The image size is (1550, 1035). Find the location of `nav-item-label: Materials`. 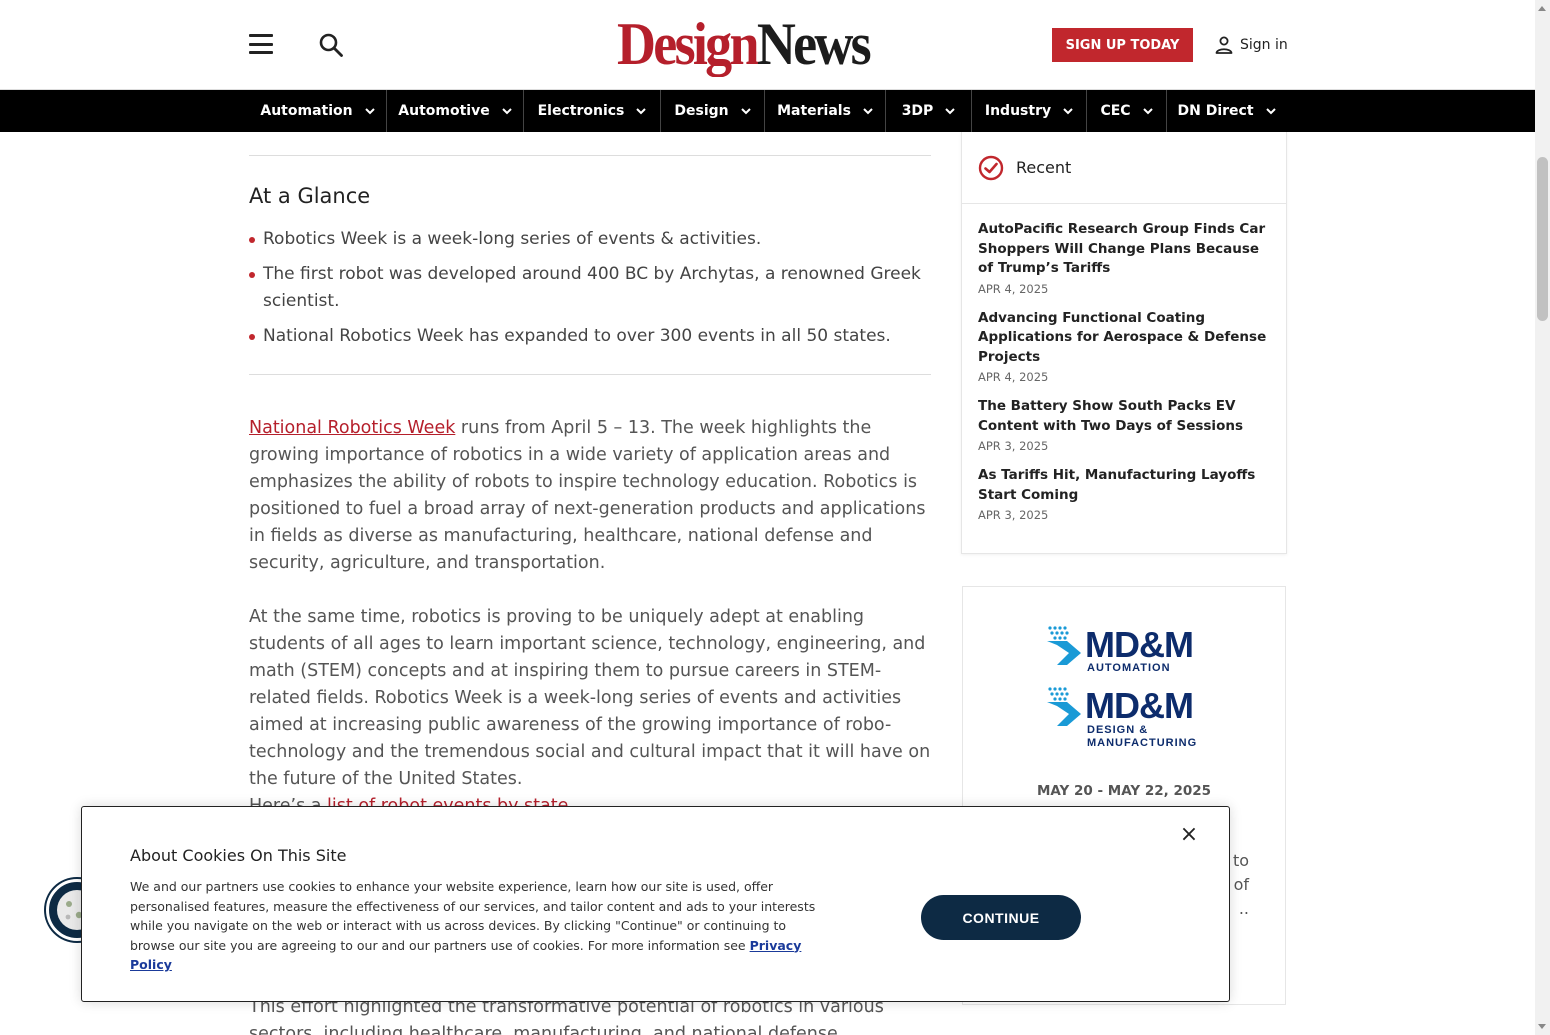

nav-item-label: Materials is located at coordinates (814, 111).